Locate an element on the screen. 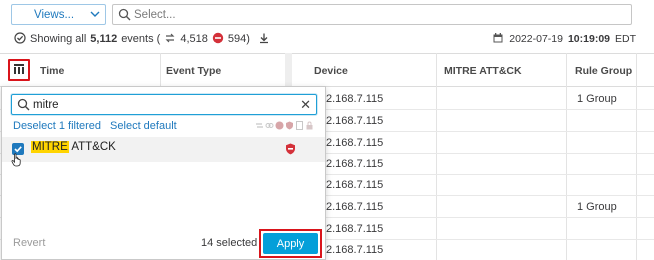 The height and width of the screenshot is (260, 654). column-chooser-button is located at coordinates (19, 70).